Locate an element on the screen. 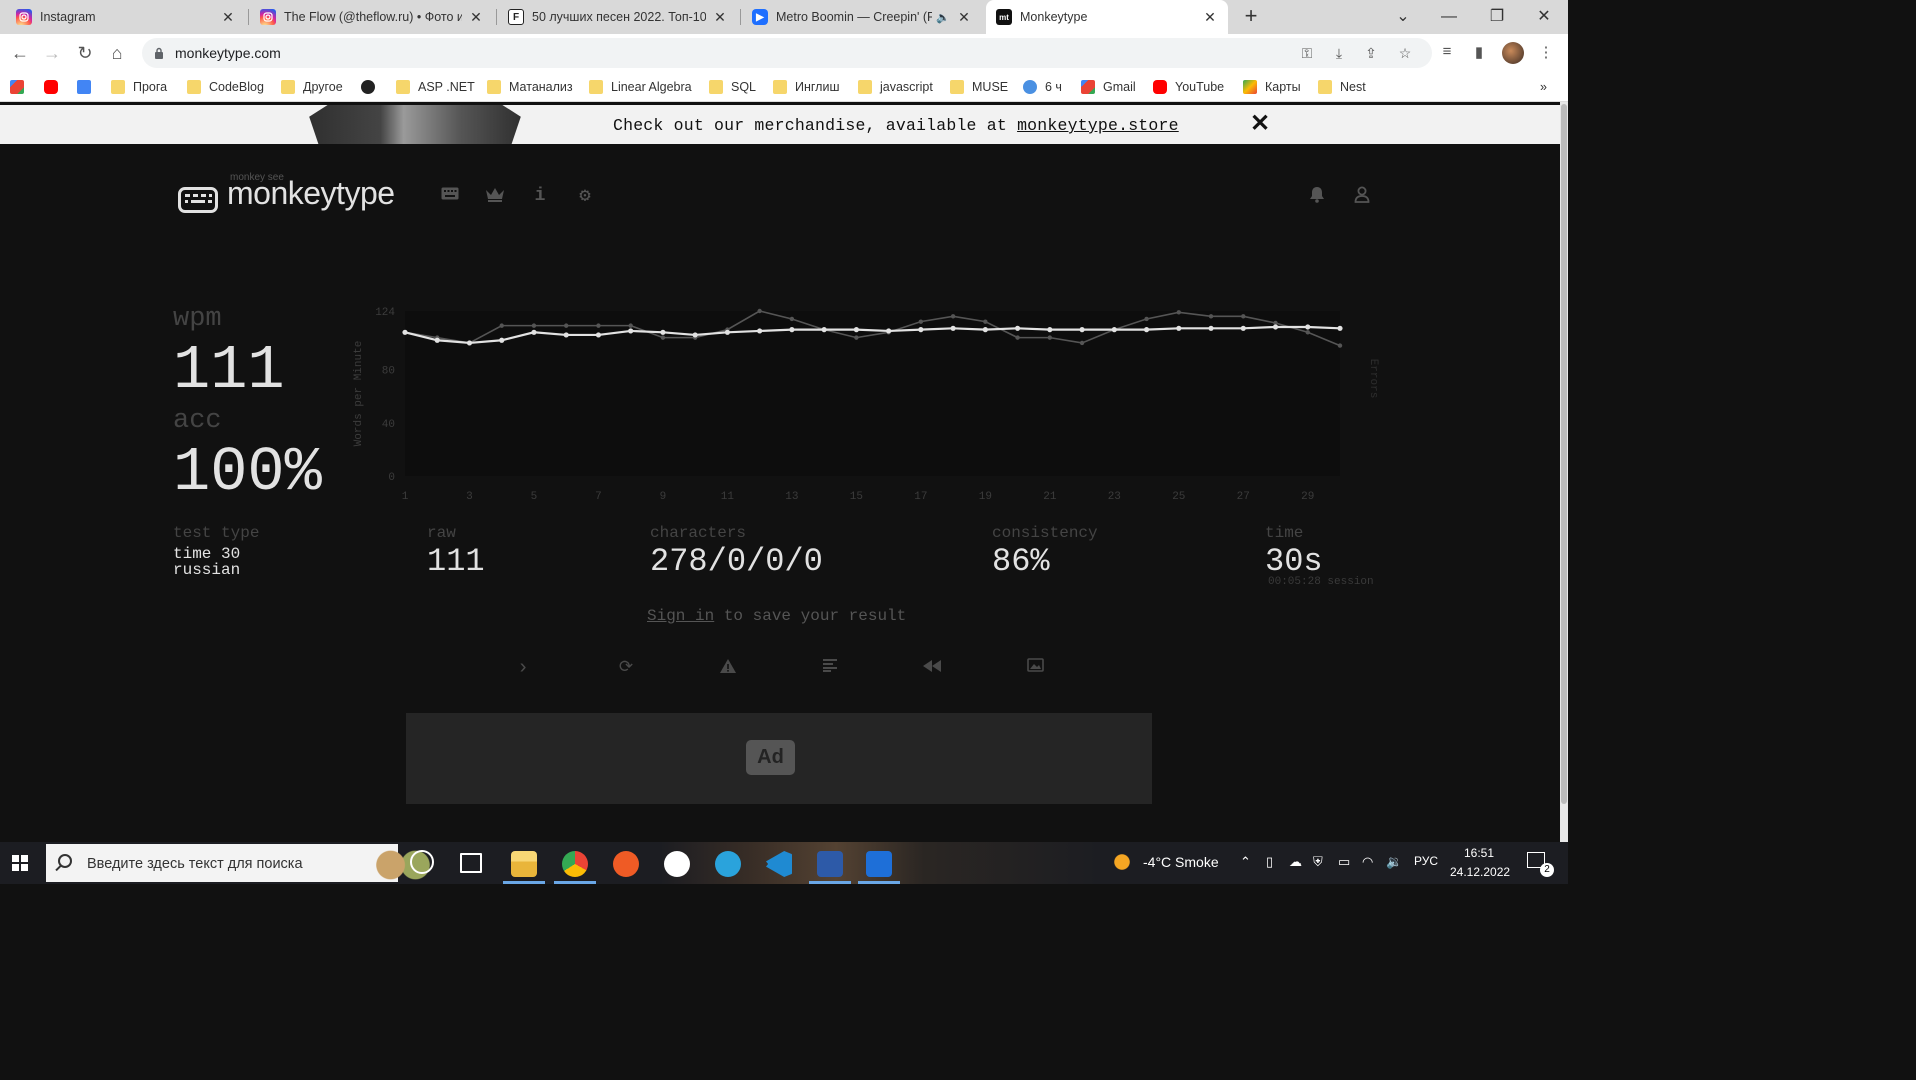 The width and height of the screenshot is (1916, 1080). battery-icon: ▭ is located at coordinates (1344, 862).